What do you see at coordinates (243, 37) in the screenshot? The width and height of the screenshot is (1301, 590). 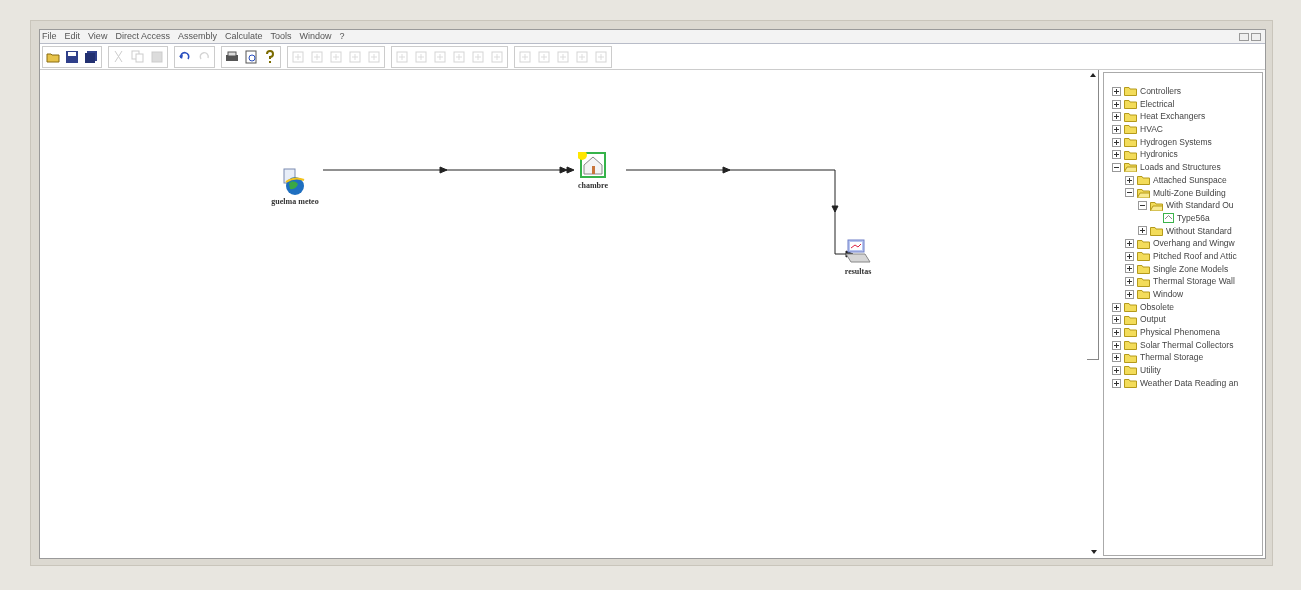 I see `menu-item: Calculate` at bounding box center [243, 37].